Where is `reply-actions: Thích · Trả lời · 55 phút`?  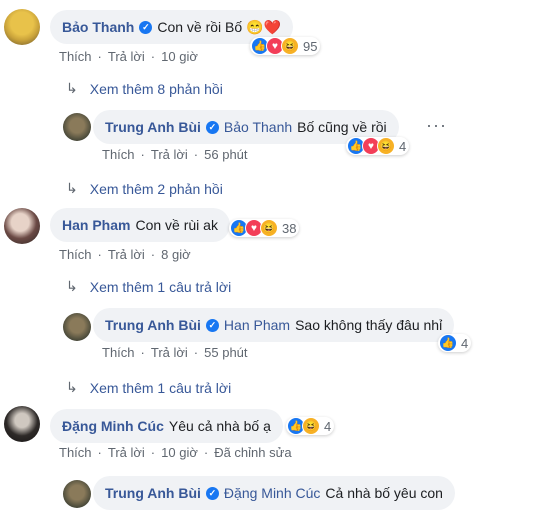
reply-actions: Thích · Trả lời · 55 phút is located at coordinates (175, 352).